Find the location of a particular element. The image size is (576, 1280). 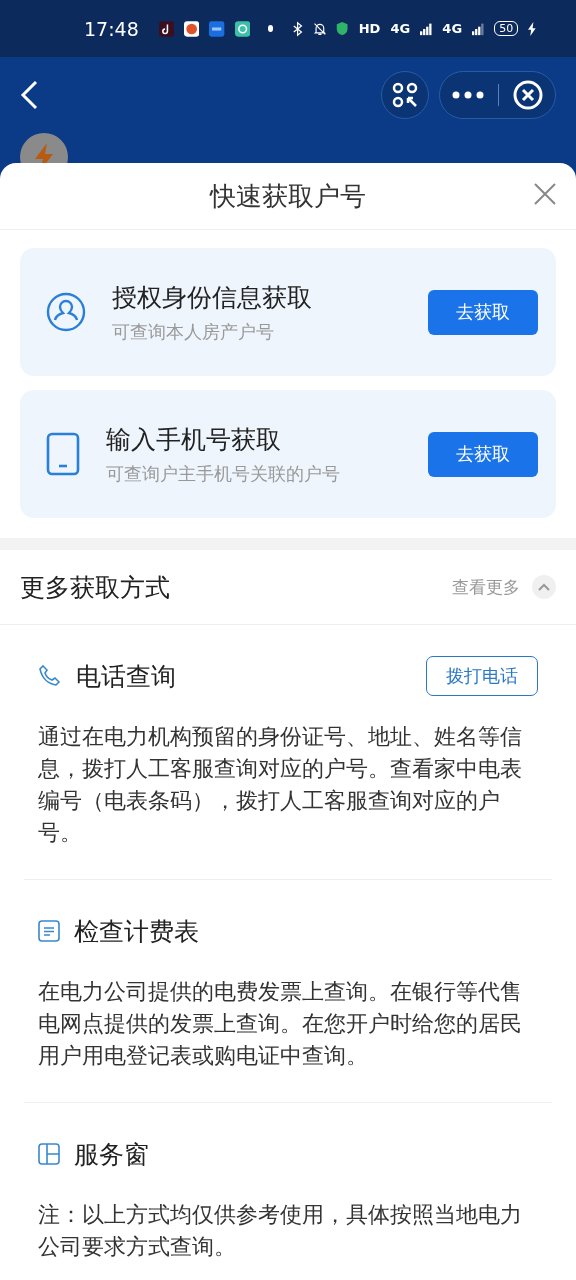

menu-capsule is located at coordinates (497, 95).